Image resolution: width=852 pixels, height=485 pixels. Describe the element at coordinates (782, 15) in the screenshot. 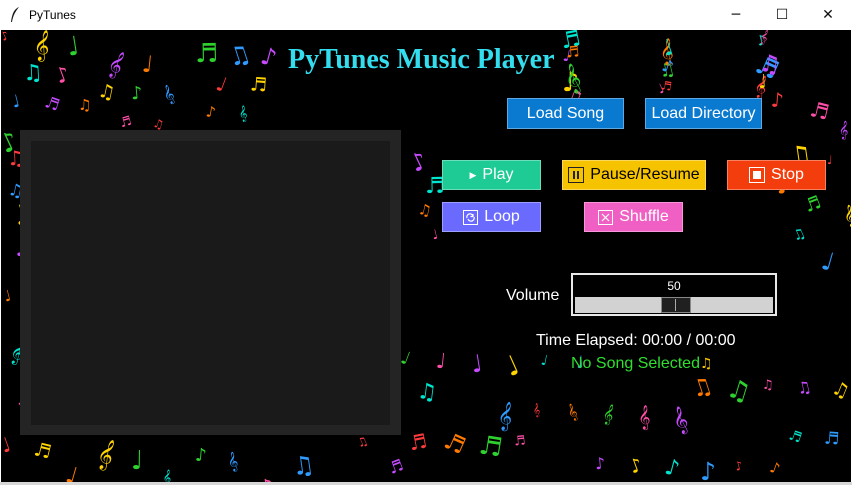

I see `maximize-button: ☐` at that location.